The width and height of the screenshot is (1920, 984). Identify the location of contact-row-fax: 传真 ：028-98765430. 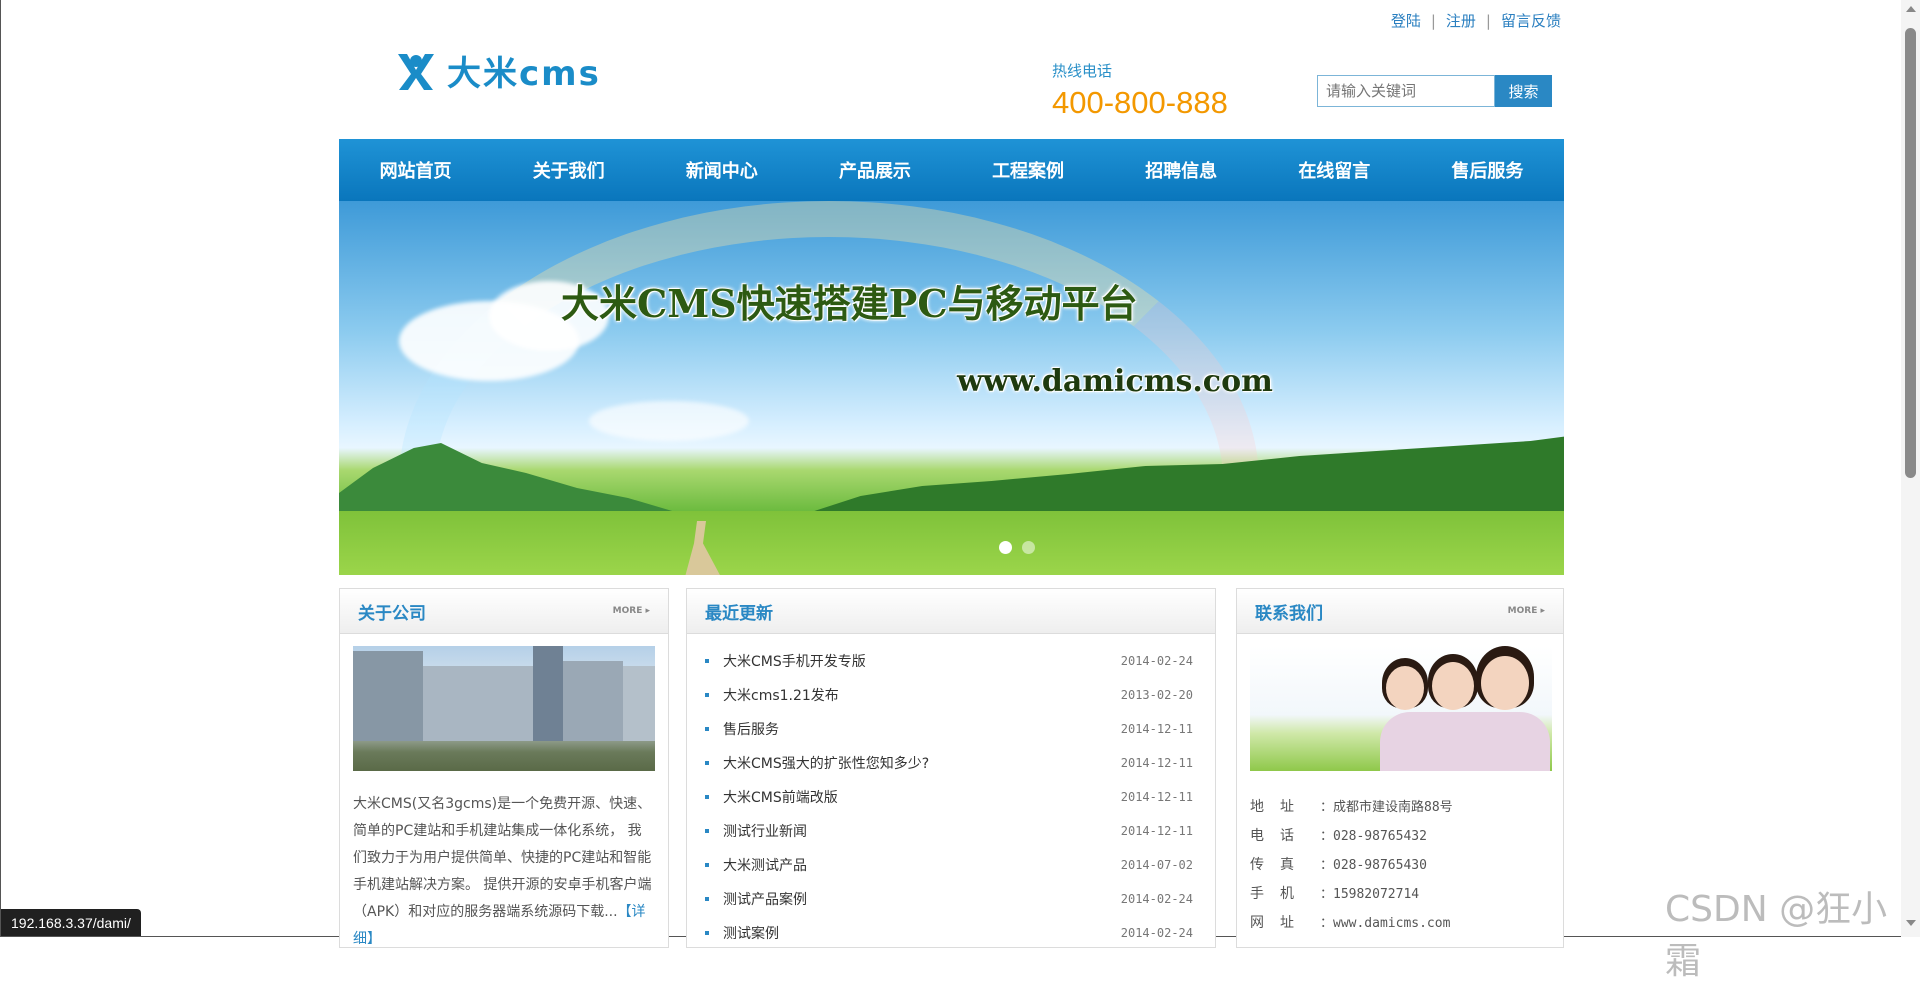
(1400, 863).